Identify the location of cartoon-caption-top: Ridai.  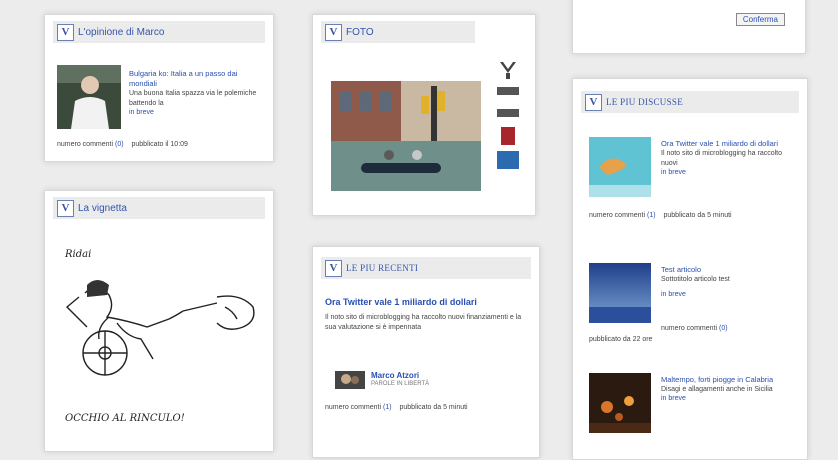
(78, 254).